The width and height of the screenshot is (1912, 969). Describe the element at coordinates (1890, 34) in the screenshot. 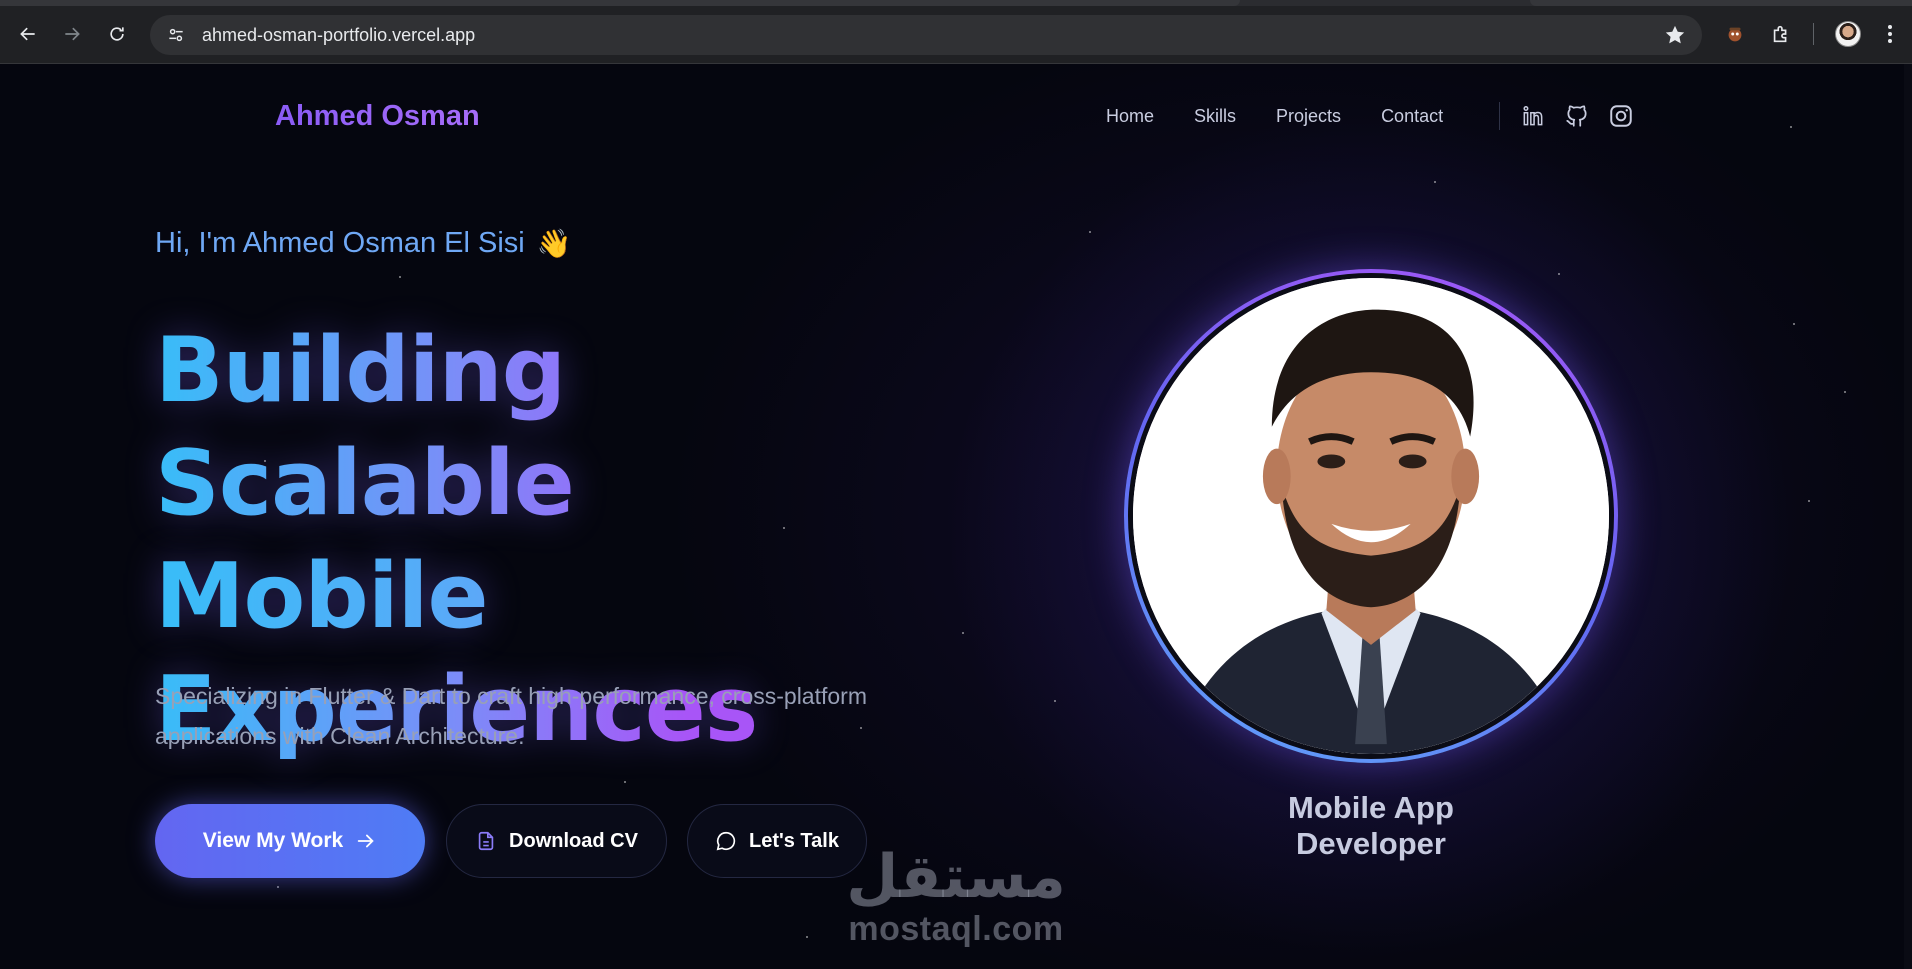

I see `browser-menu-button` at that location.